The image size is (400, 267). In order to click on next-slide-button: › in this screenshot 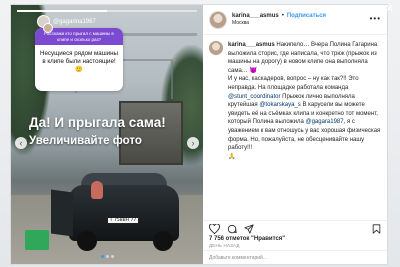, I will do `click(193, 143)`.